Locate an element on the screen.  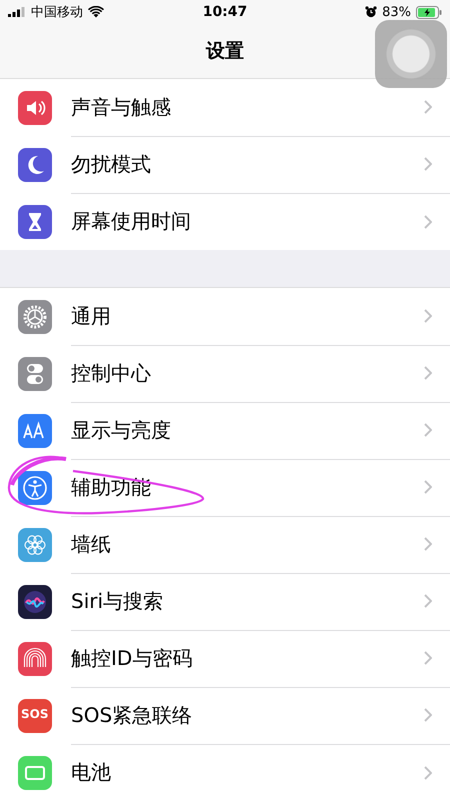
row-label: 声音与触感 is located at coordinates (121, 107).